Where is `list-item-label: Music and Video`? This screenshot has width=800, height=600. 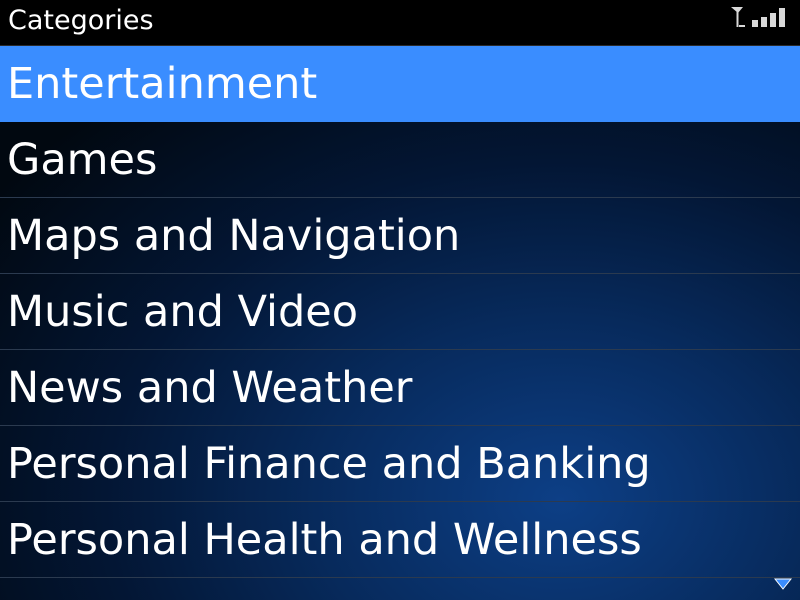
list-item-label: Music and Video is located at coordinates (183, 312).